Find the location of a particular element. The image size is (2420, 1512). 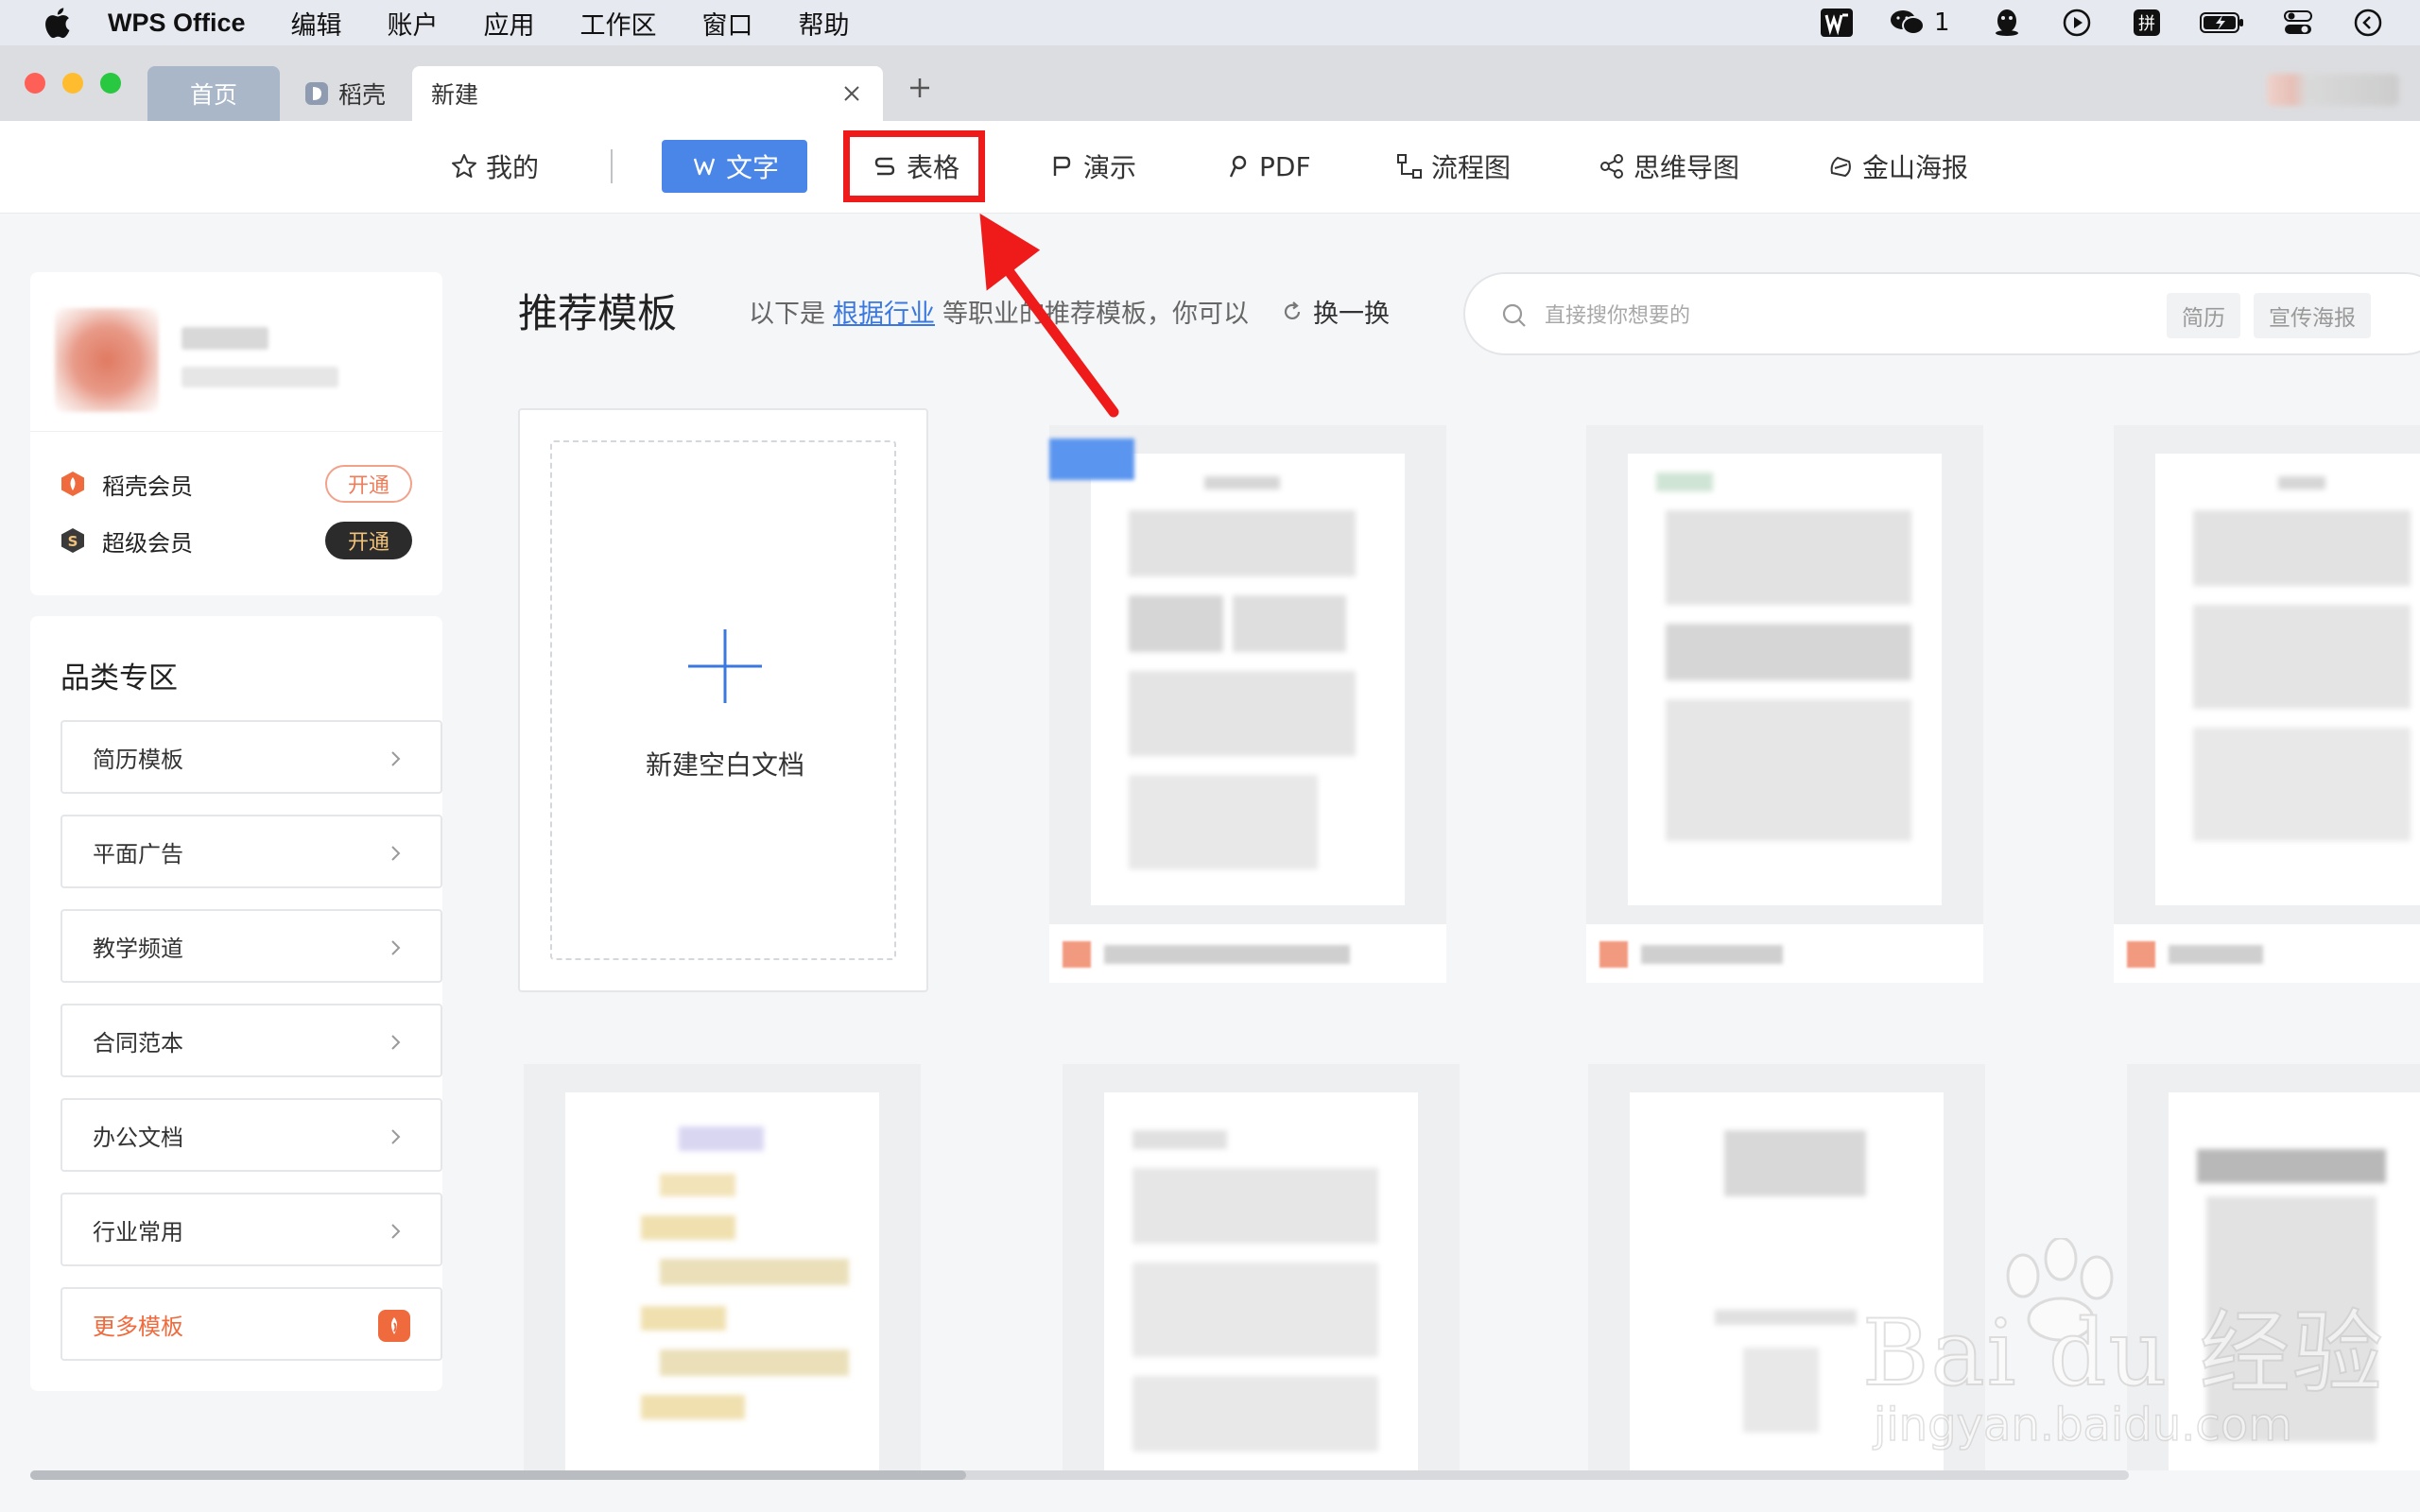

writer-icon is located at coordinates (704, 166).